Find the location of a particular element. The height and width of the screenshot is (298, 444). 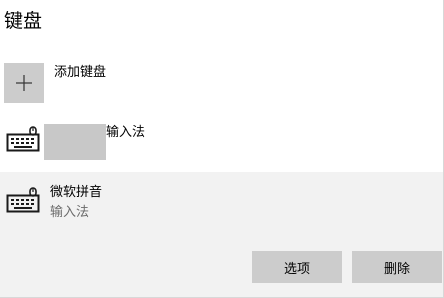

delete-button: 删除 is located at coordinates (397, 267).